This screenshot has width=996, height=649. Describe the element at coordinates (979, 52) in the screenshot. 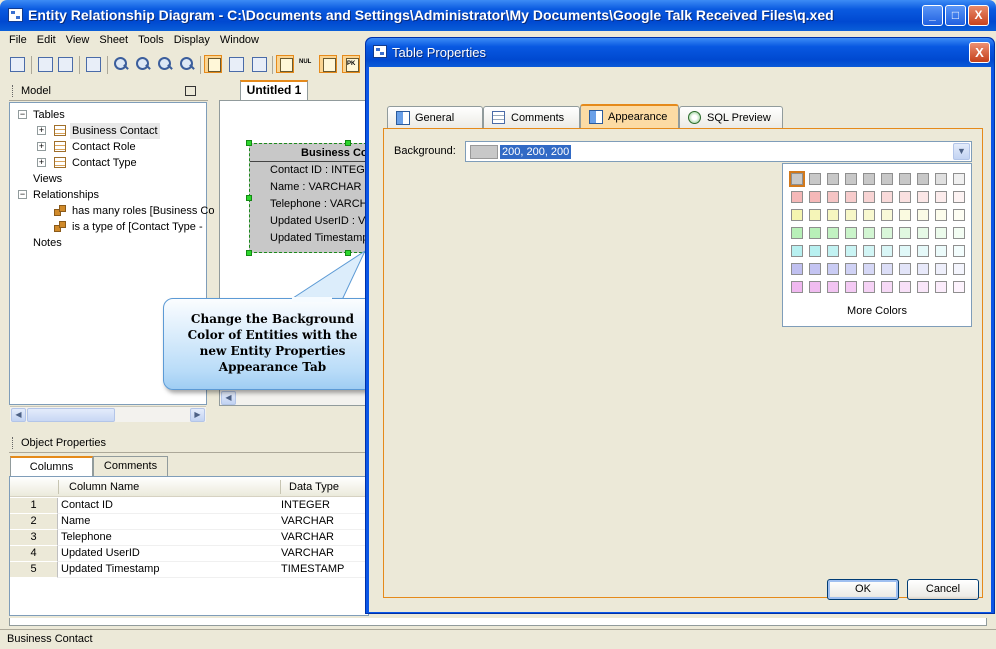

I see `dialog-close-button: X` at that location.